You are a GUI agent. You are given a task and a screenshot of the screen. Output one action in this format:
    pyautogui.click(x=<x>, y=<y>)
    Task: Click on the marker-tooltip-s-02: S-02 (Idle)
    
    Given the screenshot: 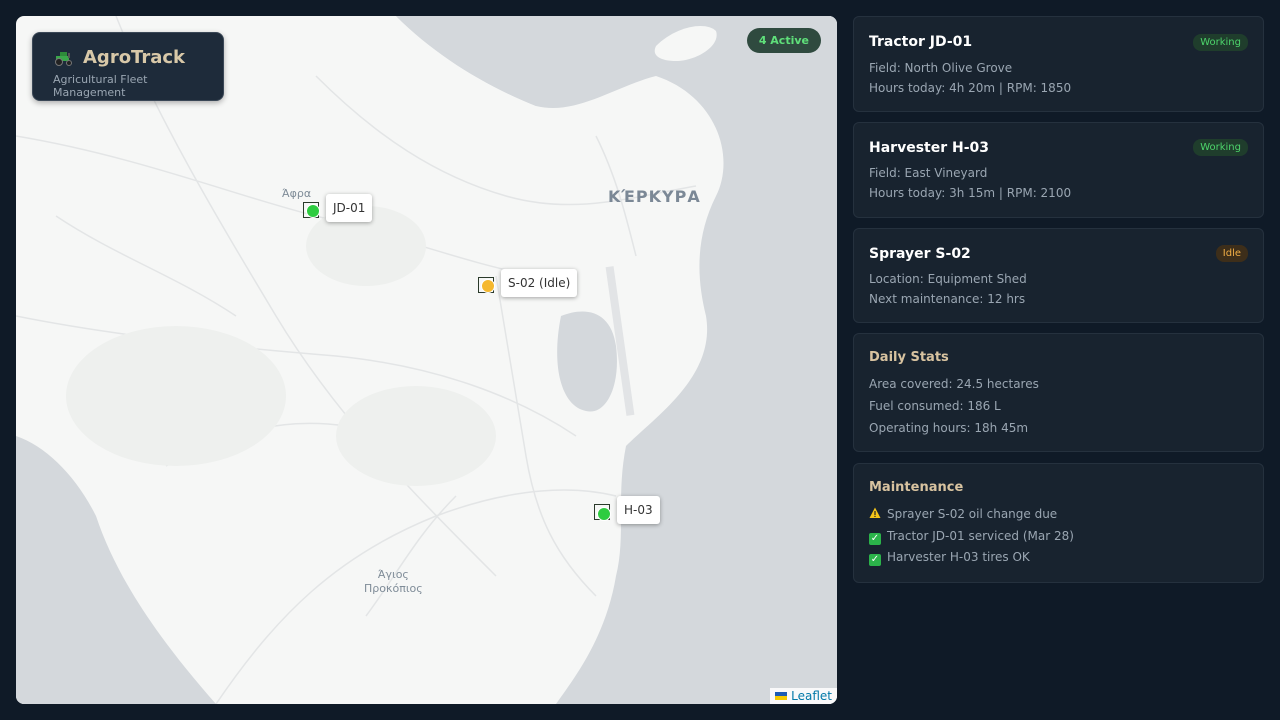 What is the action you would take?
    pyautogui.click(x=539, y=283)
    